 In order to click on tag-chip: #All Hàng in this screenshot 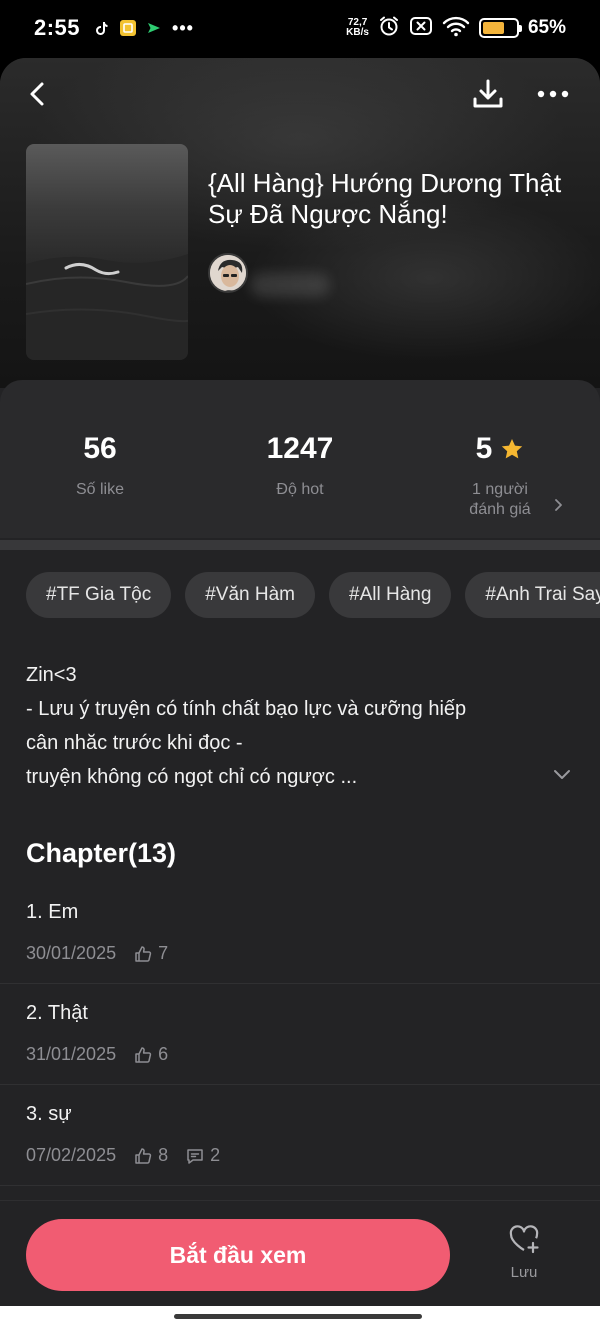, I will do `click(390, 595)`.